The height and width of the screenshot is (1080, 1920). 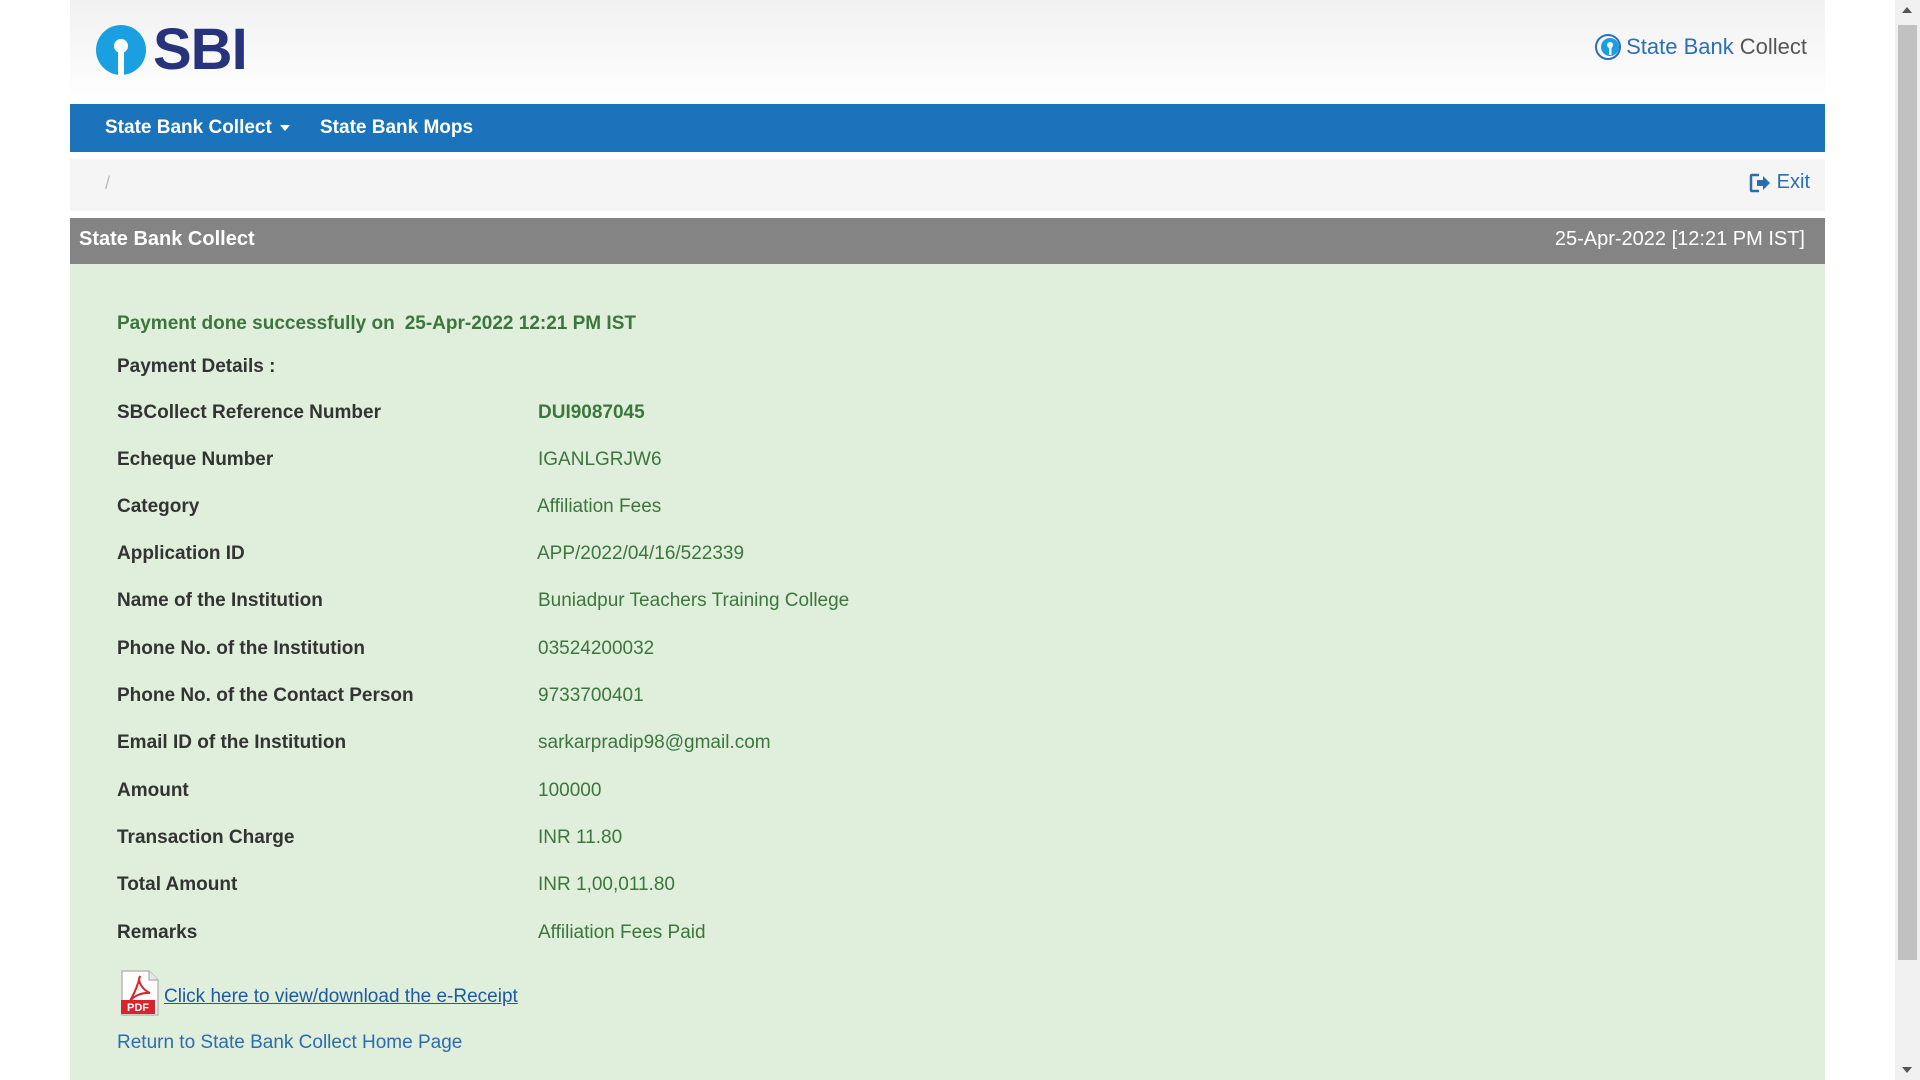 I want to click on status-text: Payment done successfully on, so click(x=256, y=323).